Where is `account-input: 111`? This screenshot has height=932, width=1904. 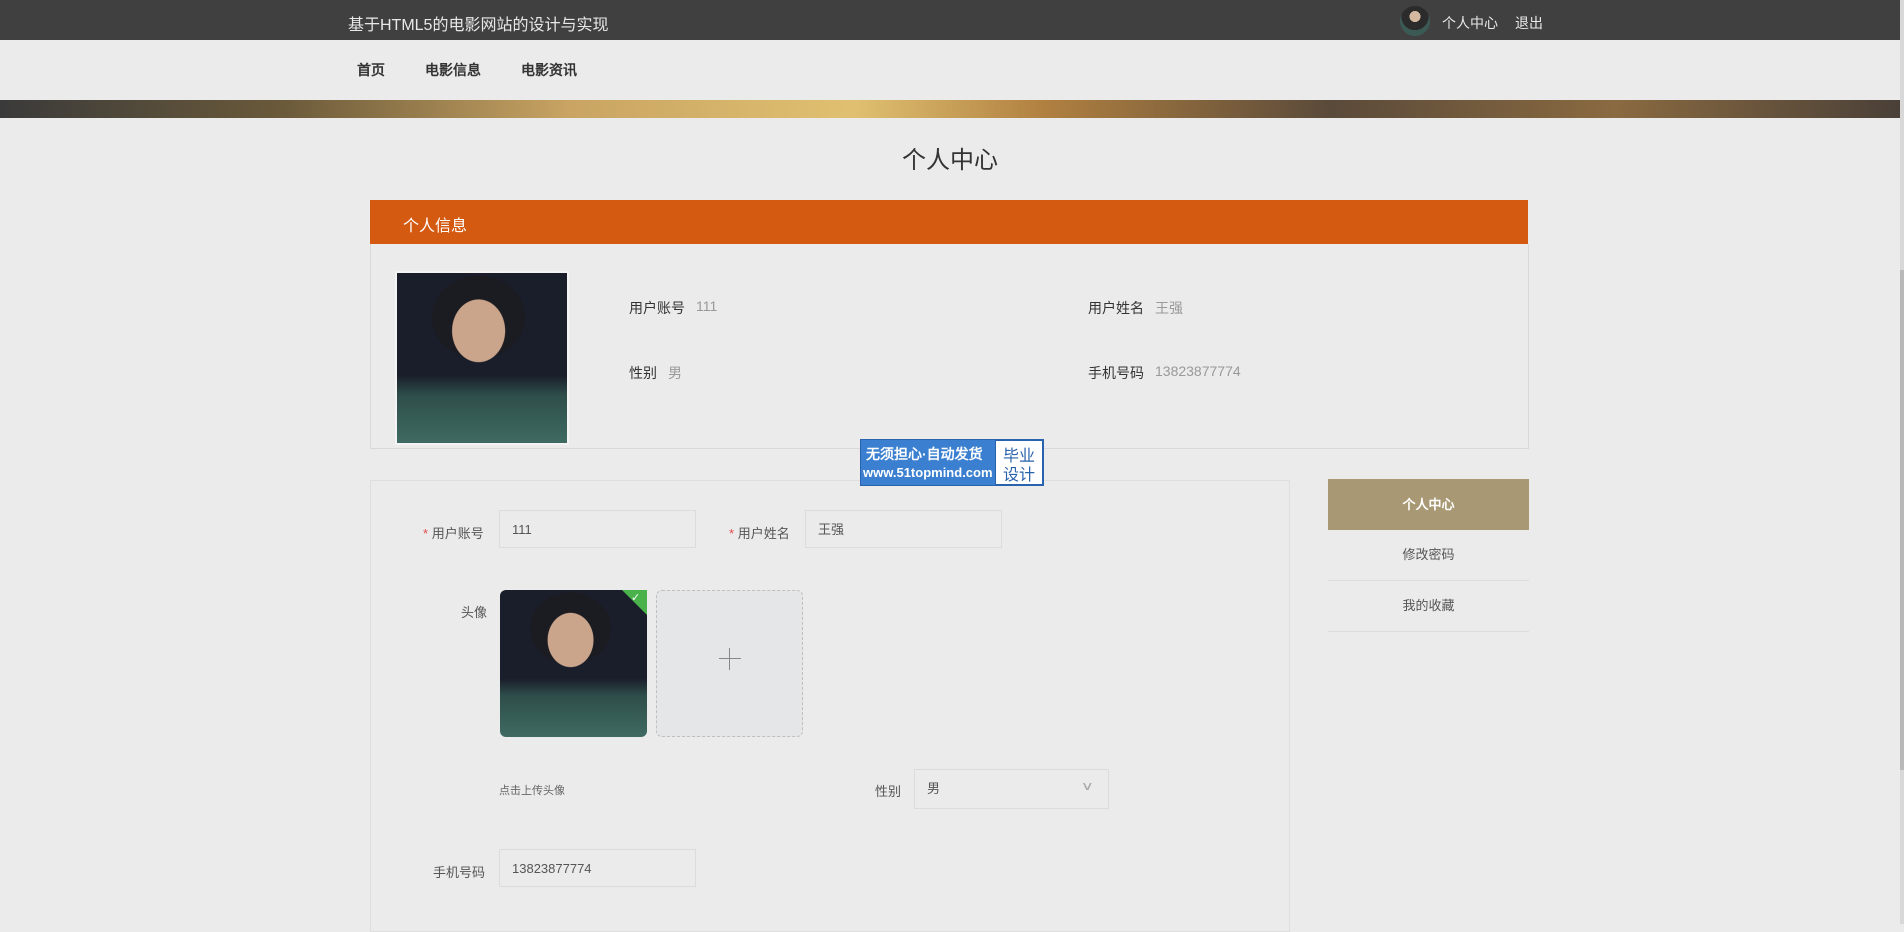 account-input: 111 is located at coordinates (597, 529).